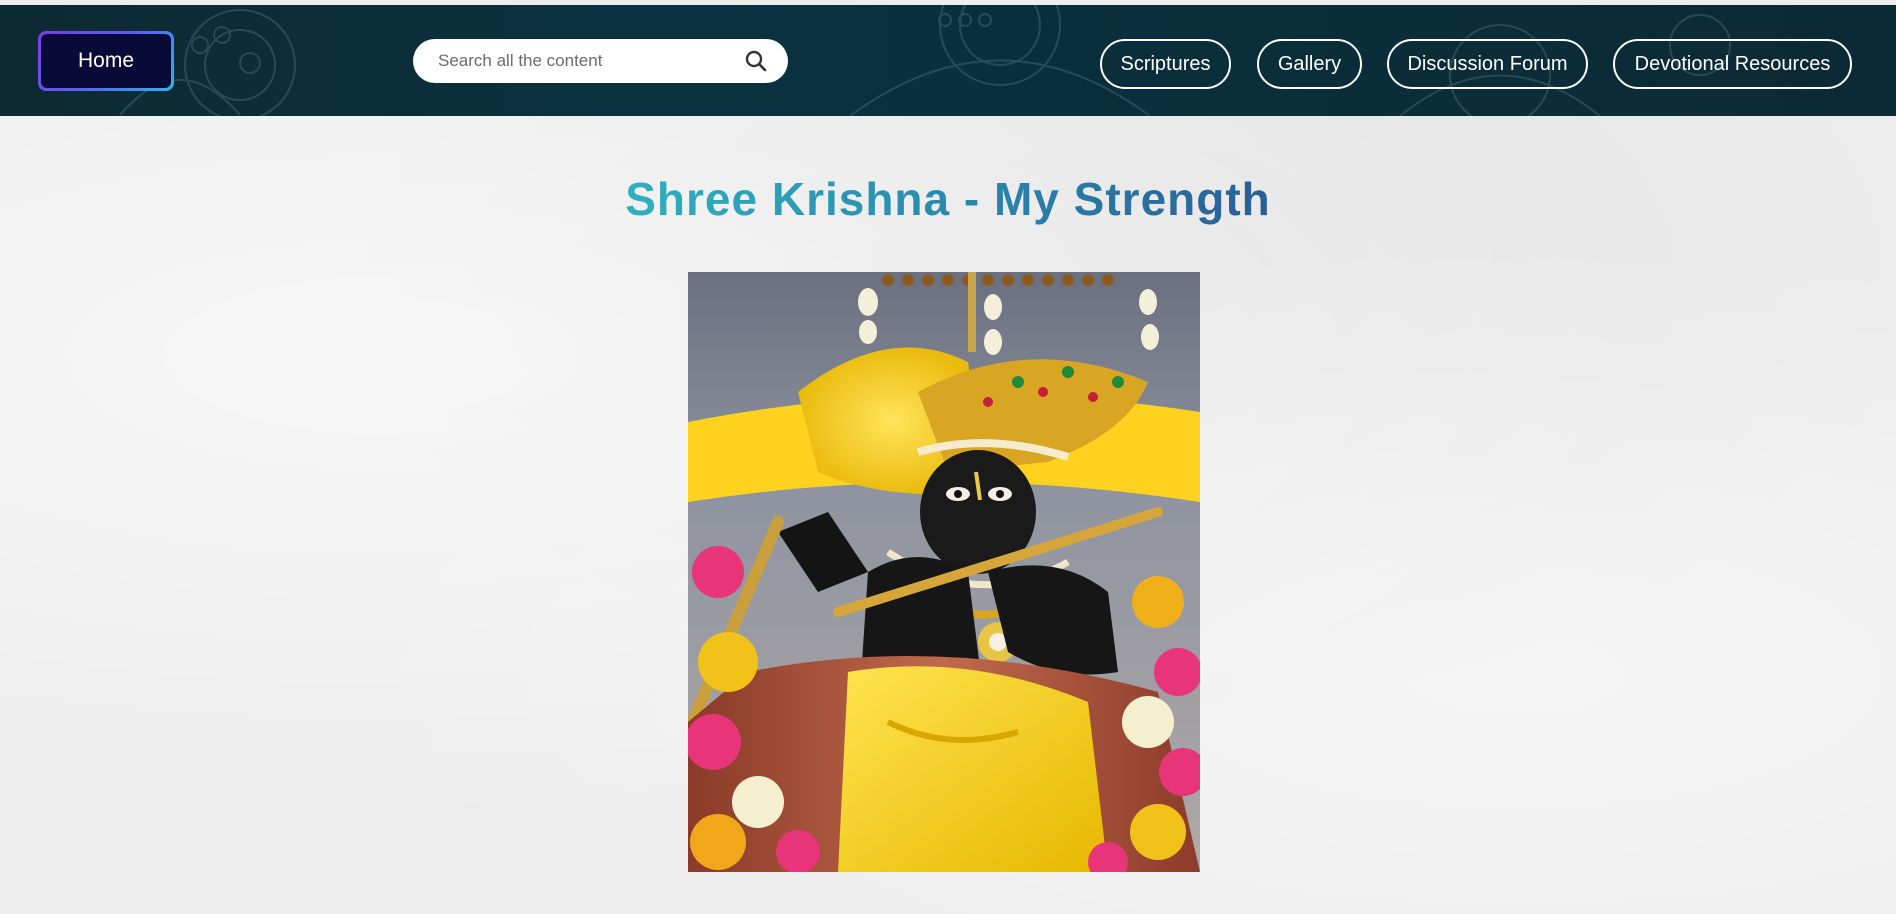 This screenshot has width=1896, height=914. I want to click on nav-scriptures-button: Scriptures, so click(1165, 64).